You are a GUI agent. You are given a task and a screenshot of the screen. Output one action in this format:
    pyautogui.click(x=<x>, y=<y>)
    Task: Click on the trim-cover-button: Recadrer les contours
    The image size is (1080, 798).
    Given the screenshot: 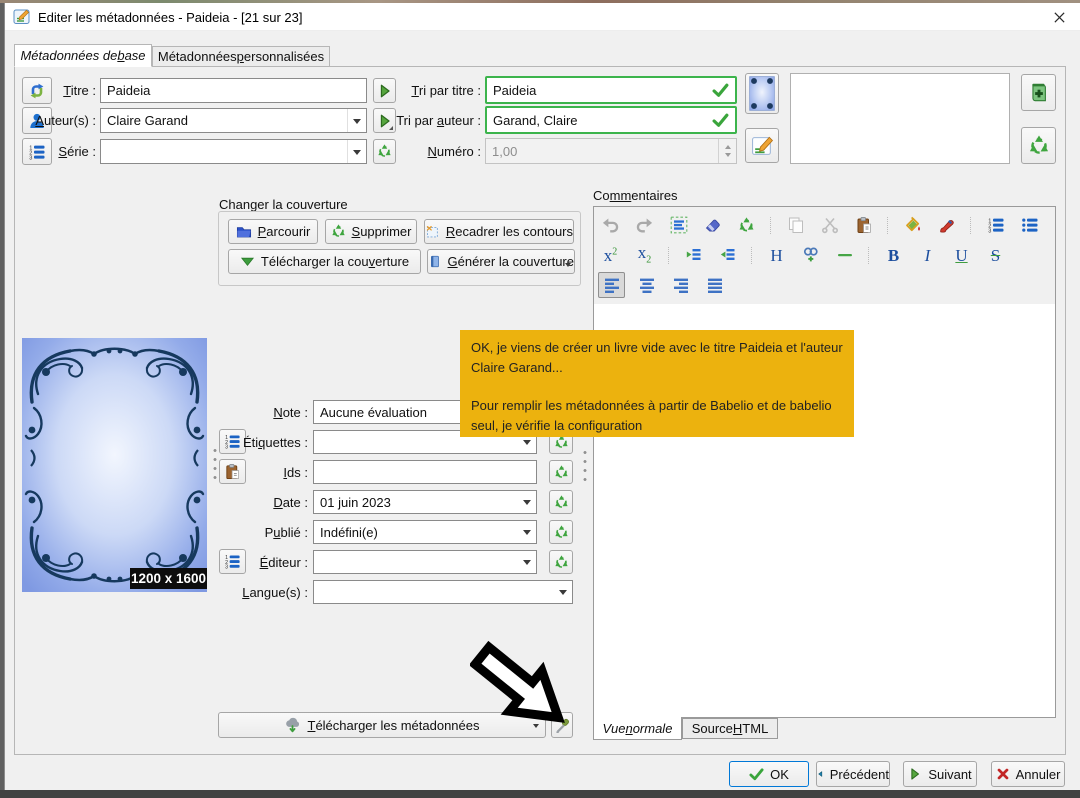 What is the action you would take?
    pyautogui.click(x=499, y=231)
    